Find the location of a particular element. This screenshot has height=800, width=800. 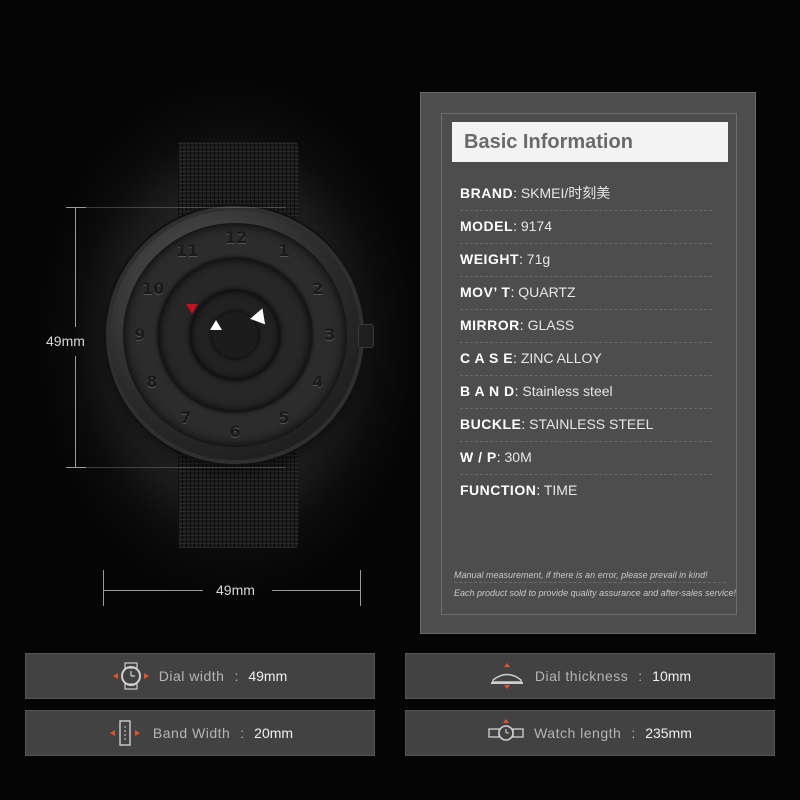

dial-thickness-label: Dial thickness is located at coordinates (581, 676).